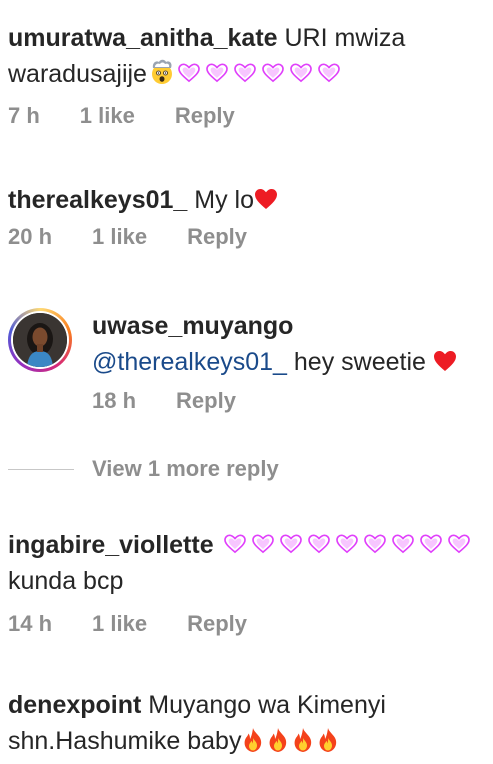  What do you see at coordinates (263, 705) in the screenshot?
I see `comment-body-line1: Muyango wa Kimenyi` at bounding box center [263, 705].